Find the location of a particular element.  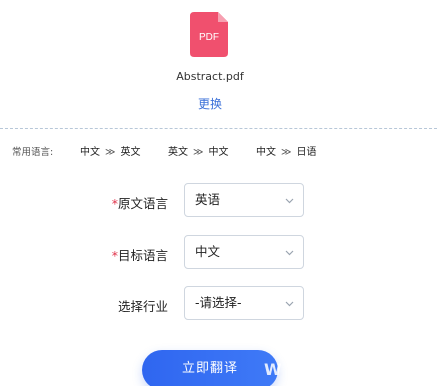

target-language-label: *目标语言 is located at coordinates (128, 254).